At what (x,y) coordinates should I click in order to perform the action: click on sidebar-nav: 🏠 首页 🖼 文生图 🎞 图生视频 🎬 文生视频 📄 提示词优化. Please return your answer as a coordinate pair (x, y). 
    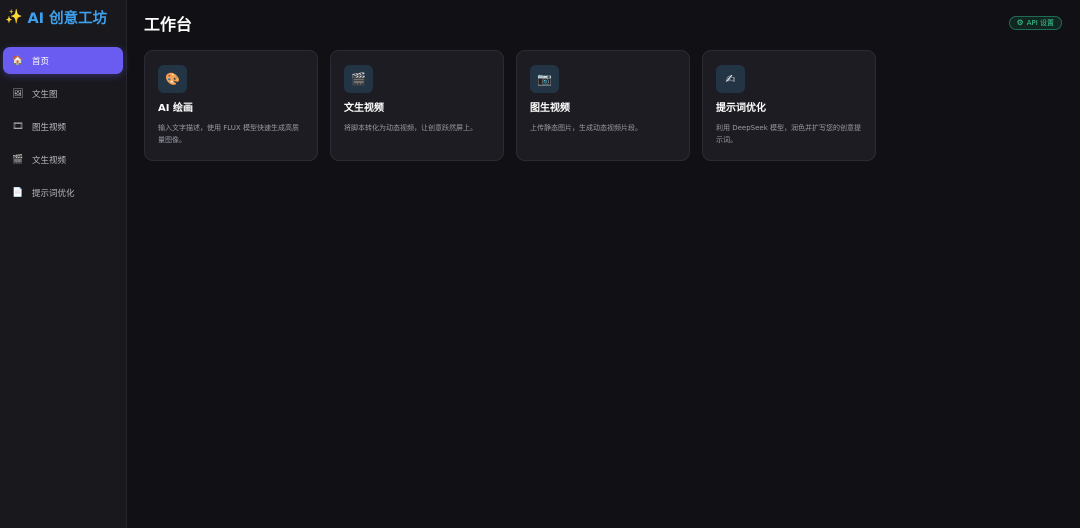
    Looking at the image, I should click on (63, 126).